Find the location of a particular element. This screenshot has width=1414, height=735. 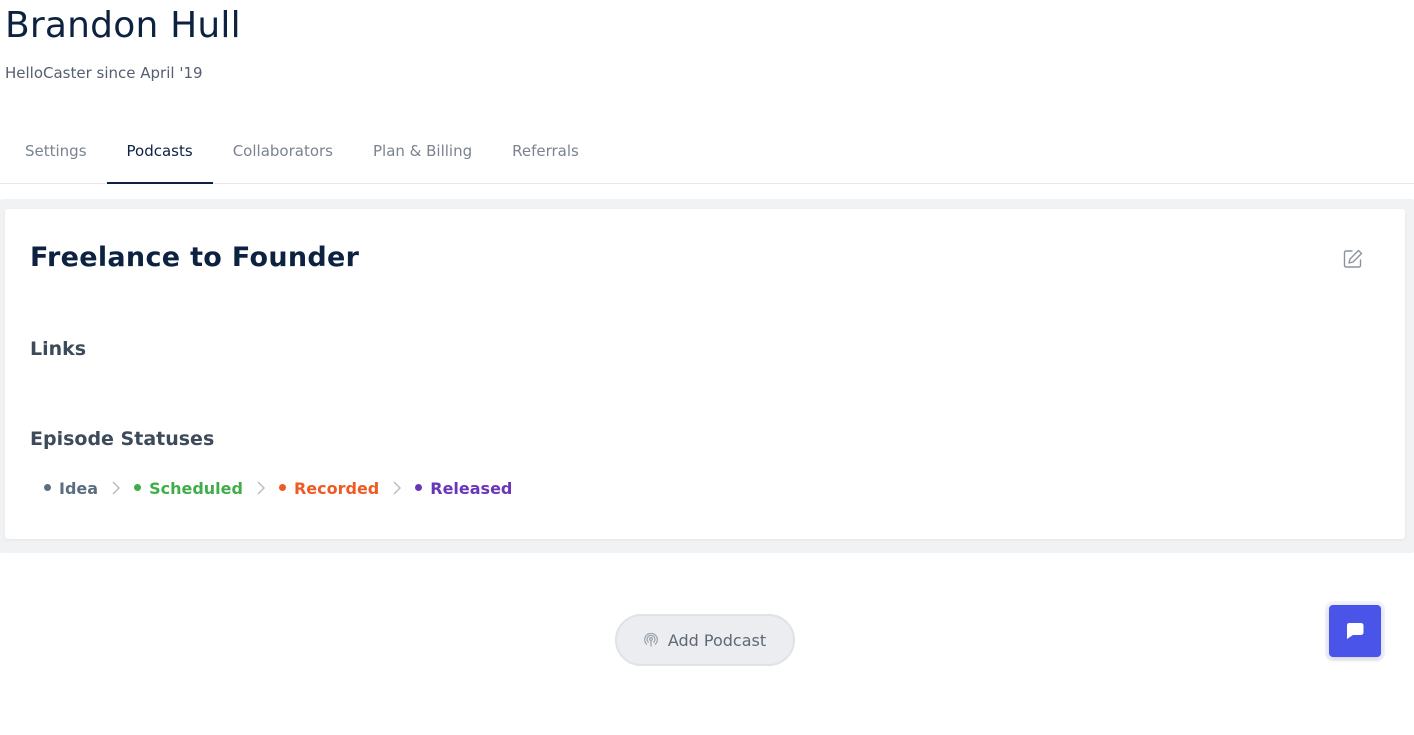

edit-podcast-button is located at coordinates (1353, 259).